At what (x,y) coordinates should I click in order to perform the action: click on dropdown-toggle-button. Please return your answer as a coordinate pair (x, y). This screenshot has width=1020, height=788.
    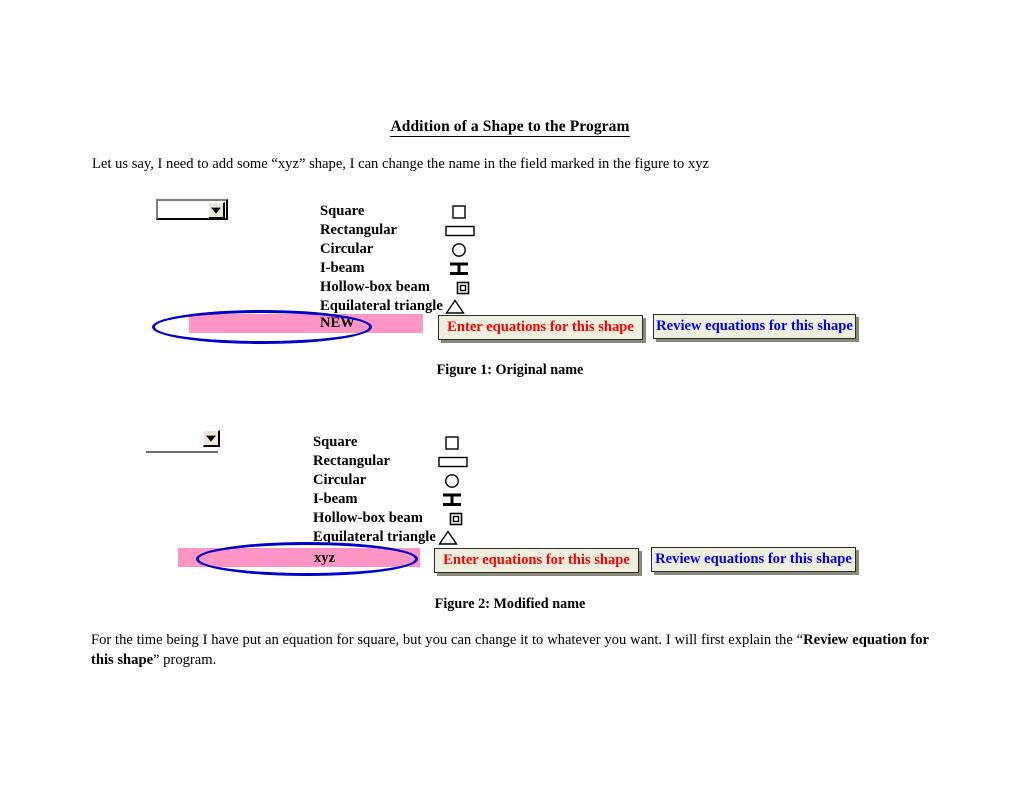
    Looking at the image, I should click on (211, 438).